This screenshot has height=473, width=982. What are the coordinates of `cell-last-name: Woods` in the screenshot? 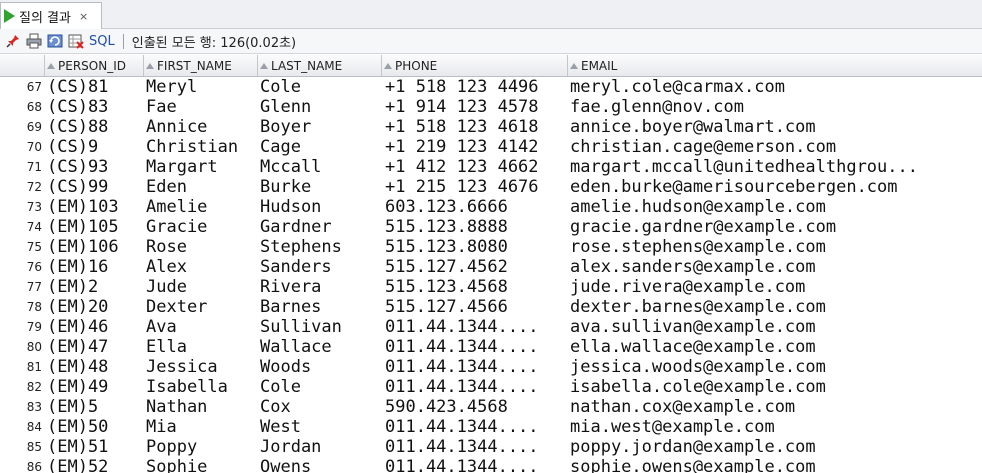 It's located at (320, 367).